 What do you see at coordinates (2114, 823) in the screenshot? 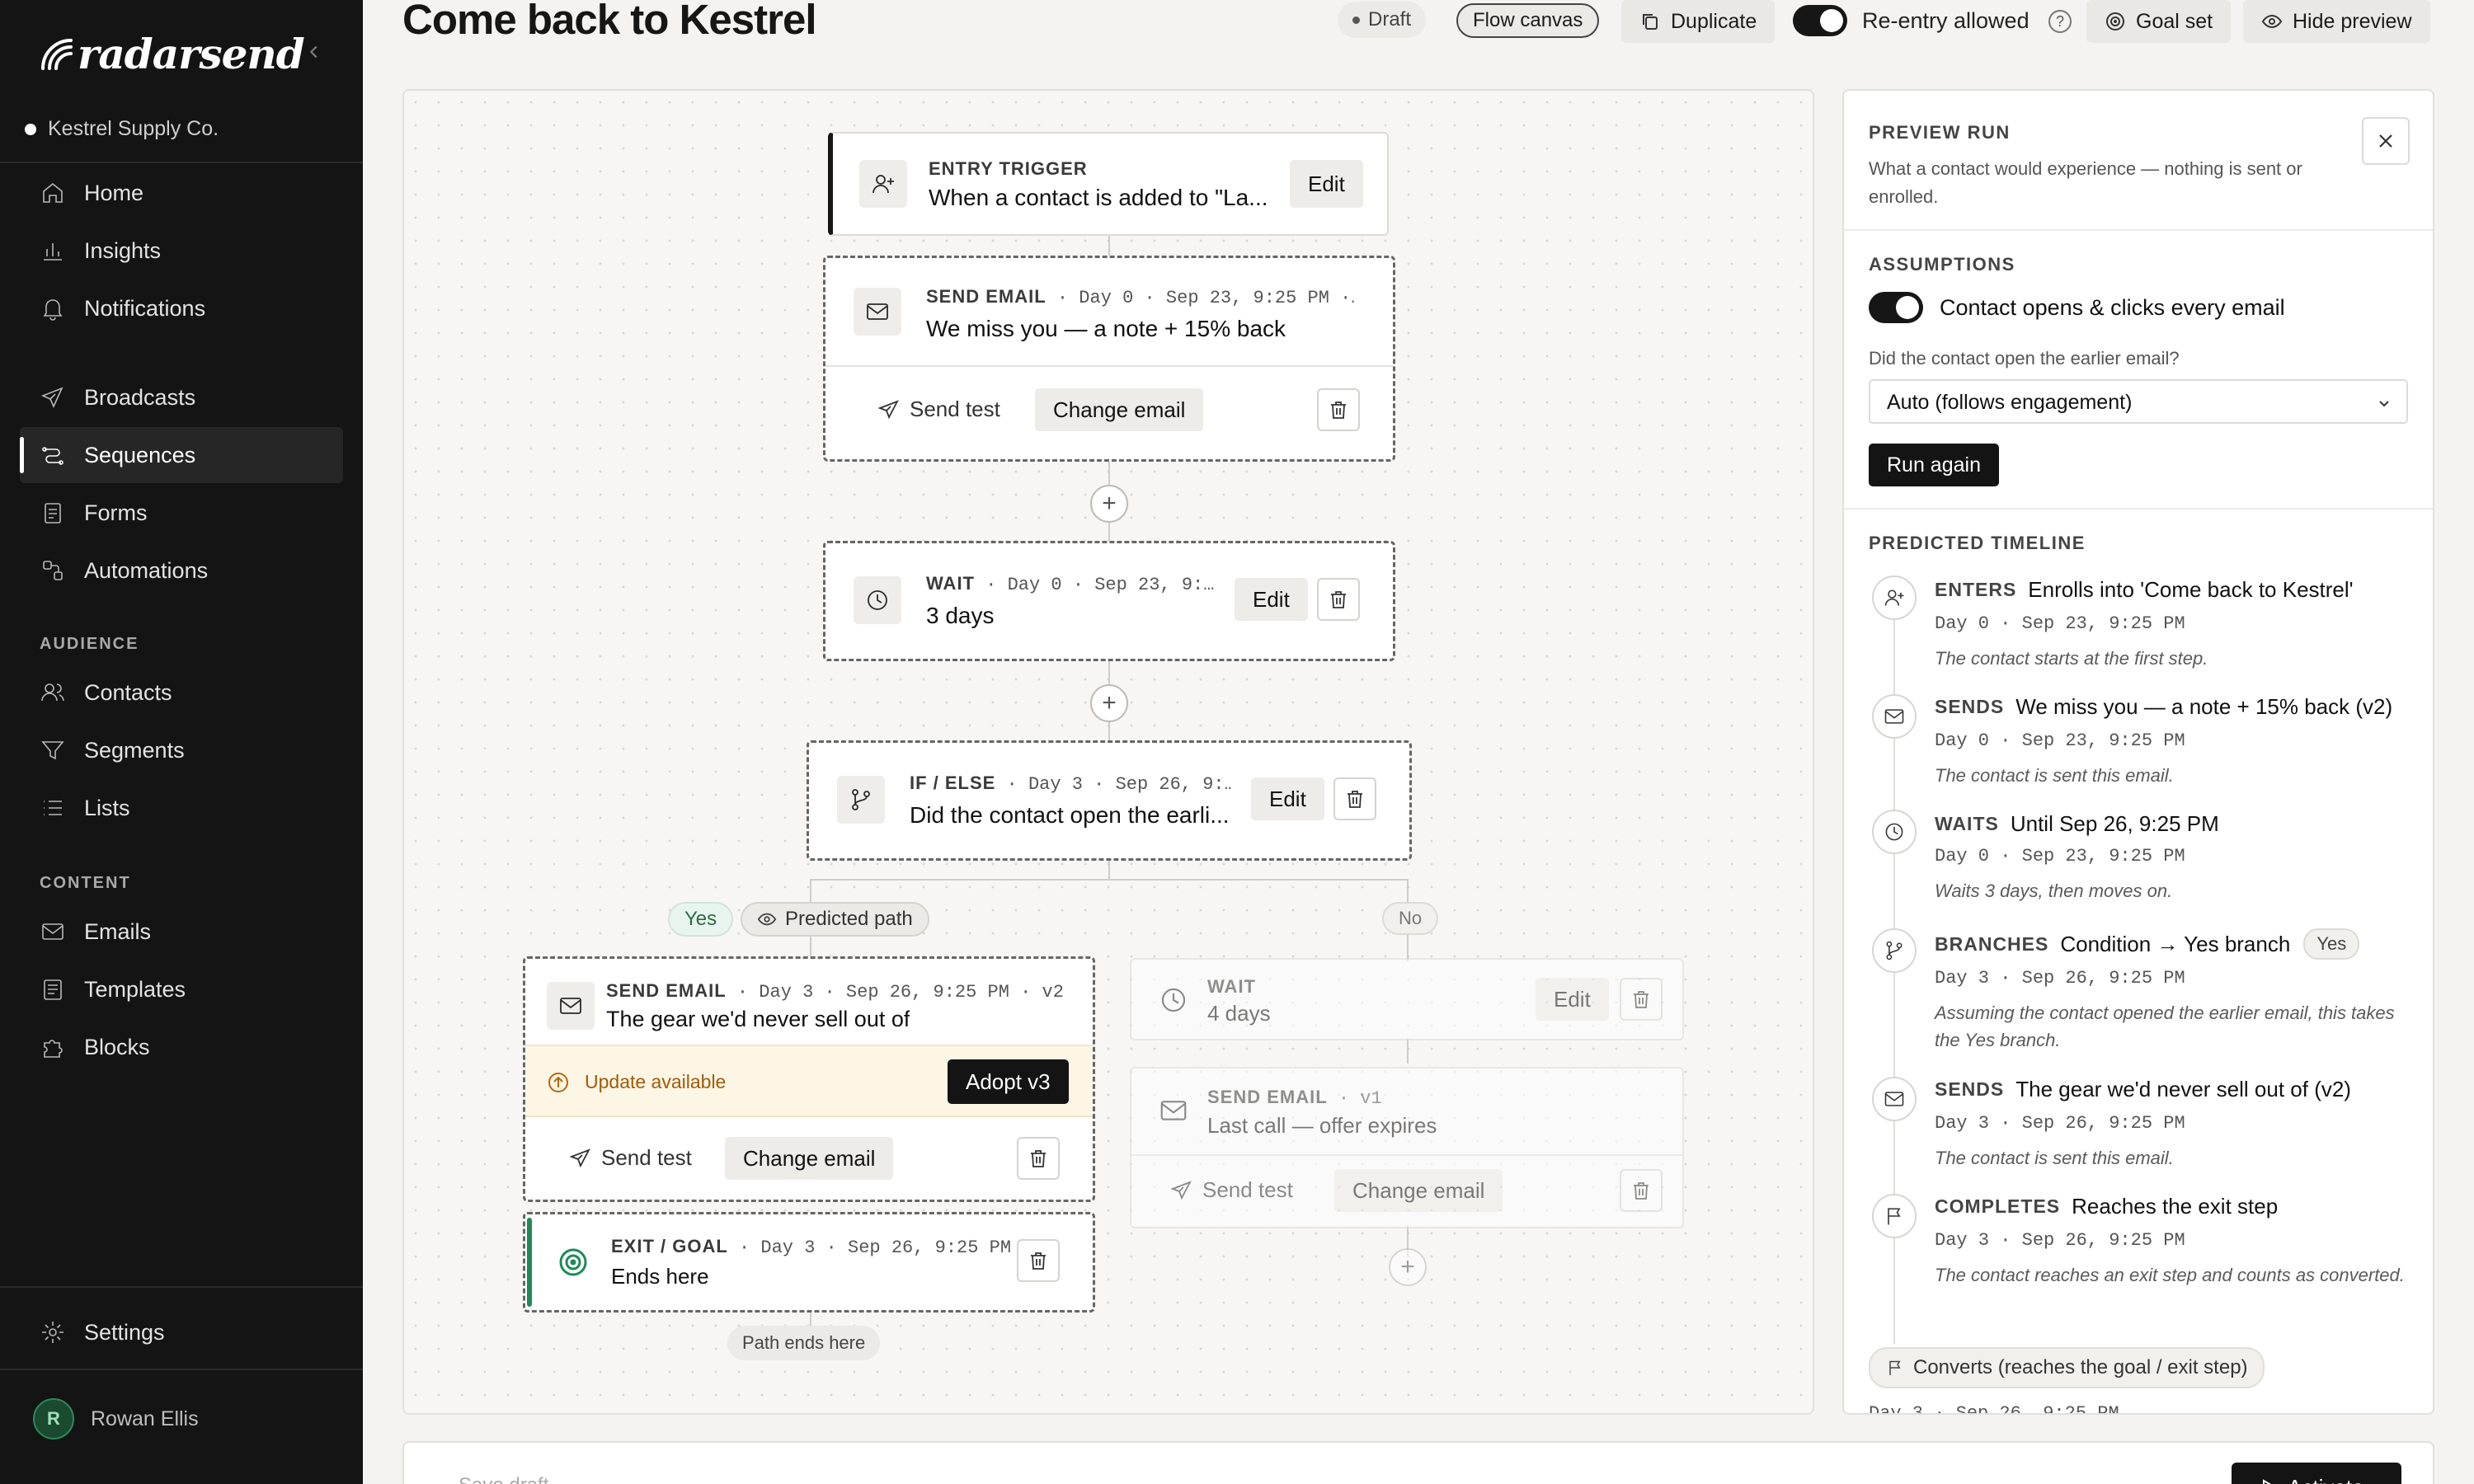
I see `event-text: Until Sep 26, 9:25 PM` at bounding box center [2114, 823].